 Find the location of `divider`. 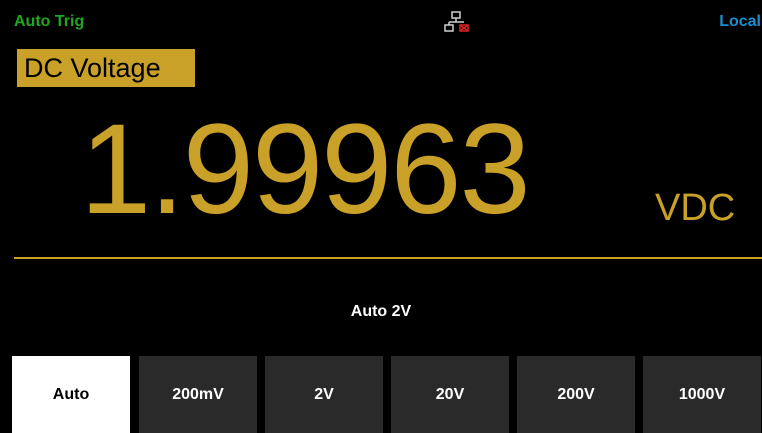

divider is located at coordinates (388, 258).